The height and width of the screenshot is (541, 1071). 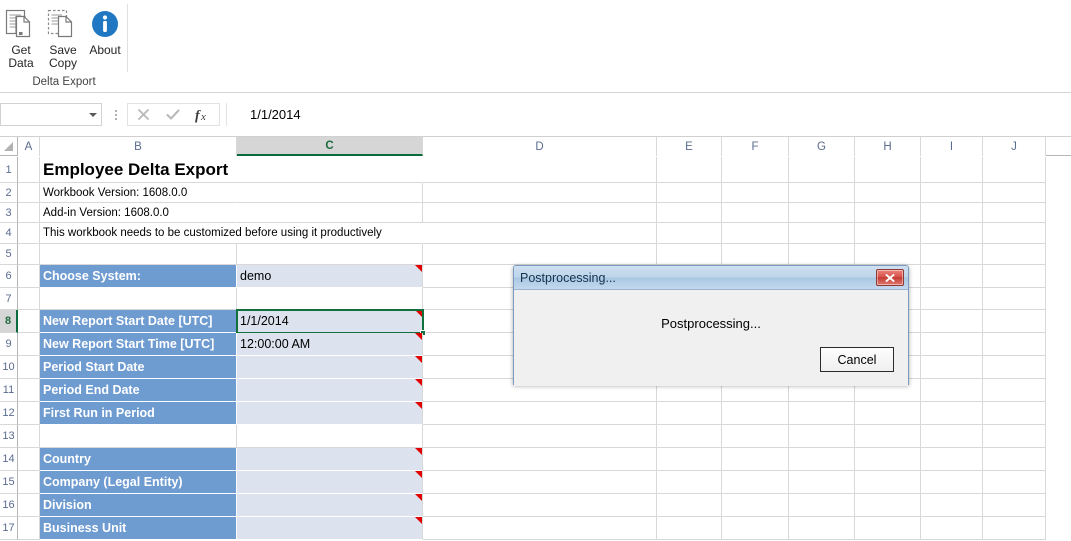 I want to click on row-header-10: 10, so click(x=9, y=367).